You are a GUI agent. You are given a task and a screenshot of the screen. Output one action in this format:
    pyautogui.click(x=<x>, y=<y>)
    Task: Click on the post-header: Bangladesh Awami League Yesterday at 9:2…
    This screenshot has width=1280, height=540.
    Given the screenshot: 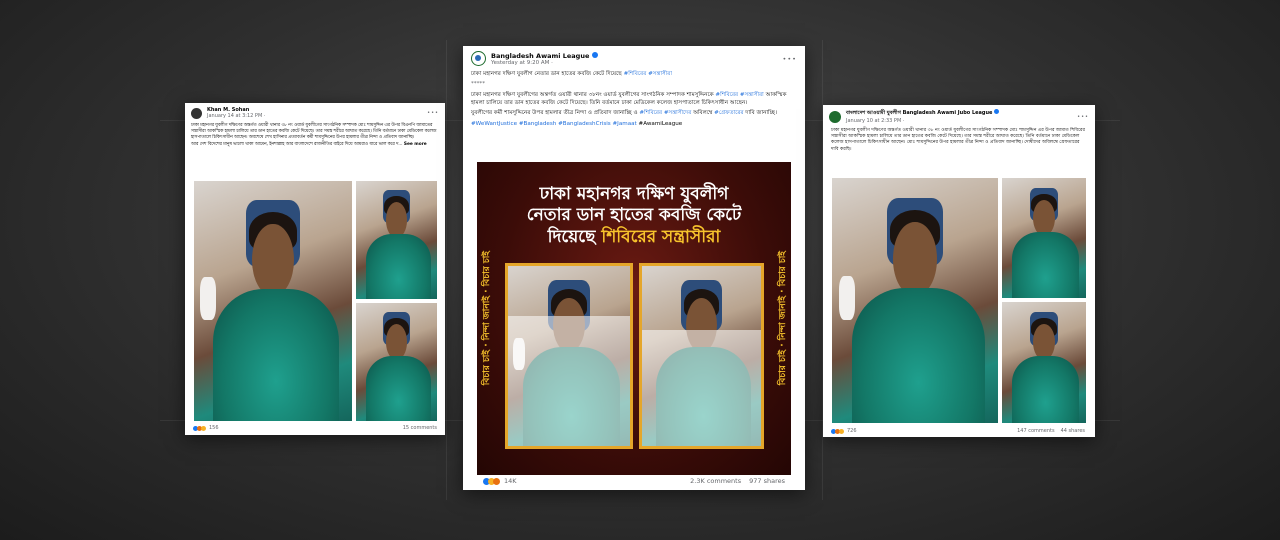 What is the action you would take?
    pyautogui.click(x=634, y=58)
    